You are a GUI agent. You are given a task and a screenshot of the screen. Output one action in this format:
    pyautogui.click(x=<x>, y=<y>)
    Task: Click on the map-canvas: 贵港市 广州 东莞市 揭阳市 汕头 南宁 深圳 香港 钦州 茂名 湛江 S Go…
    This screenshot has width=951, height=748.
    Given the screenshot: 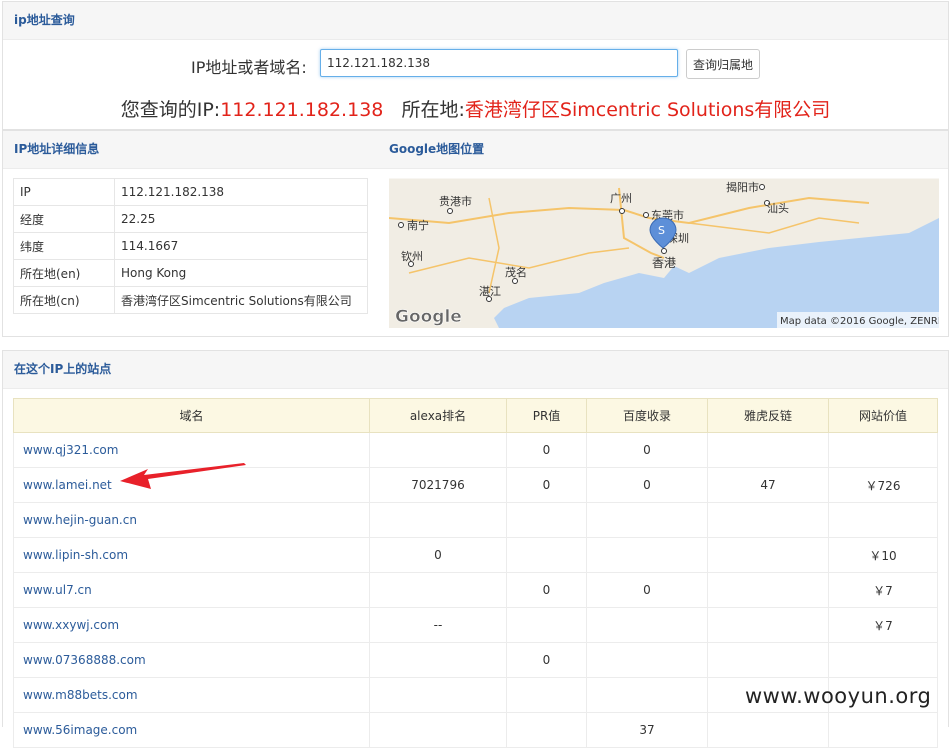 What is the action you would take?
    pyautogui.click(x=664, y=253)
    